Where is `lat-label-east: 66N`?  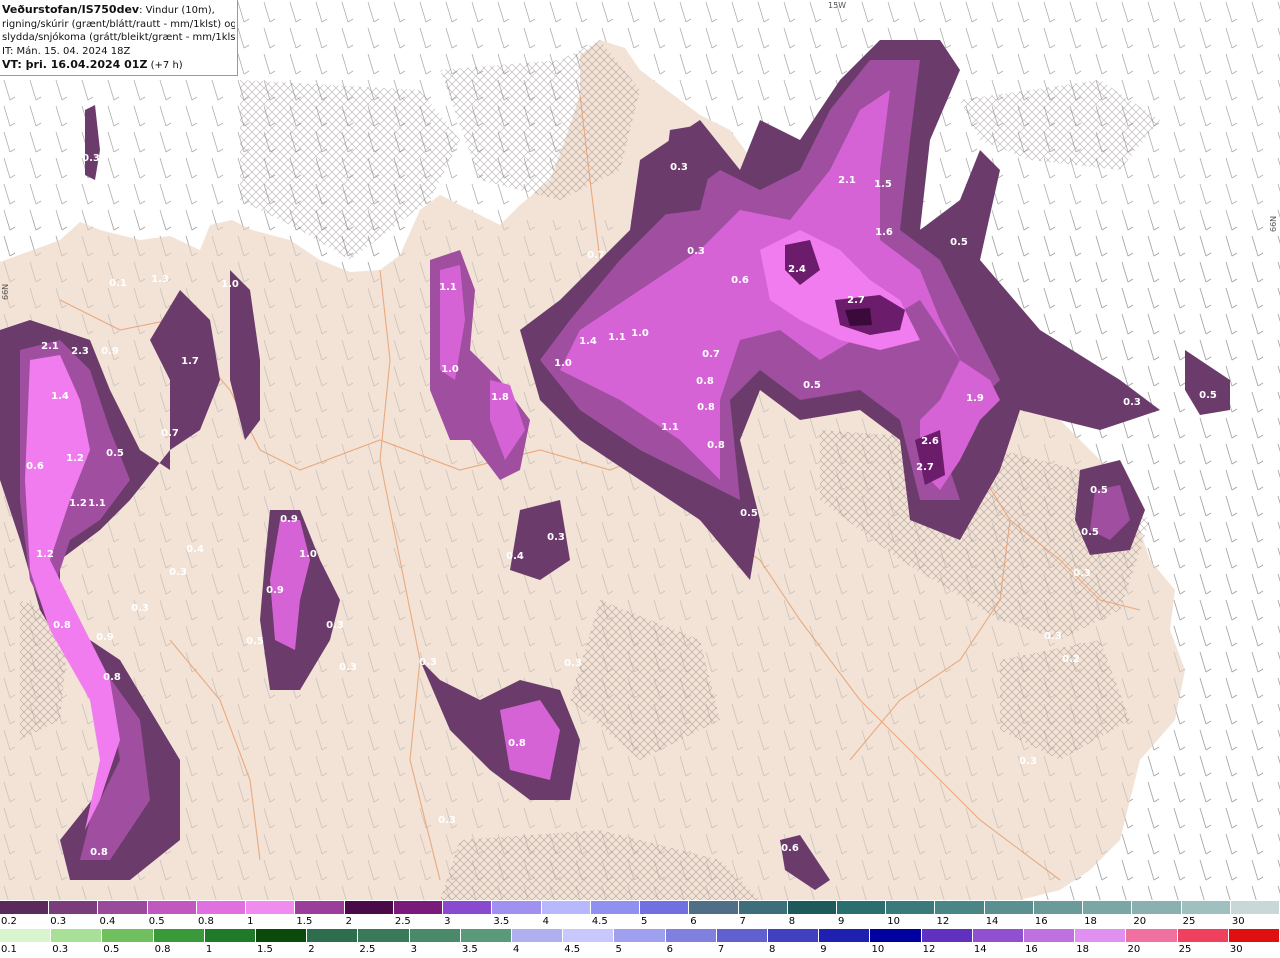 lat-label-east: 66N is located at coordinates (1273, 224).